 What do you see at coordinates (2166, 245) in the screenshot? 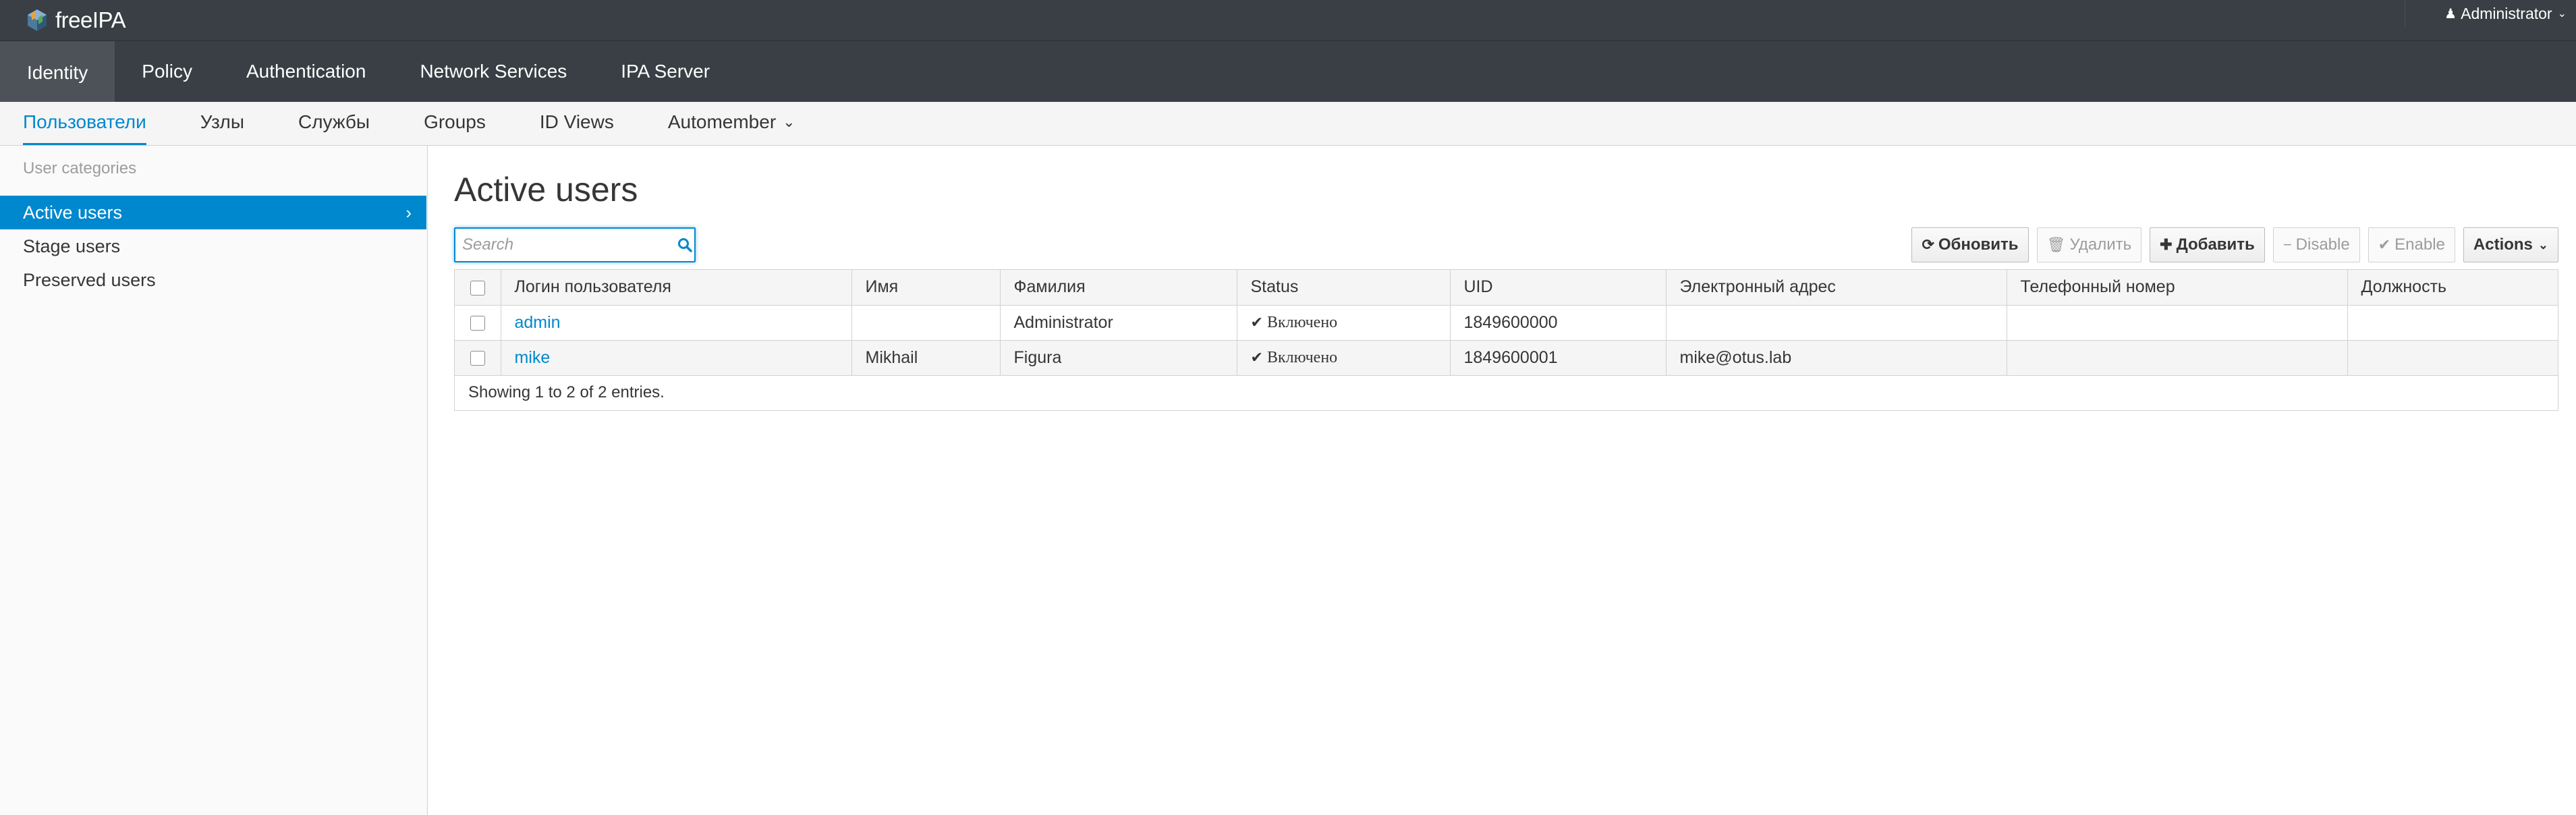
I see `plus-icon: ✚` at bounding box center [2166, 245].